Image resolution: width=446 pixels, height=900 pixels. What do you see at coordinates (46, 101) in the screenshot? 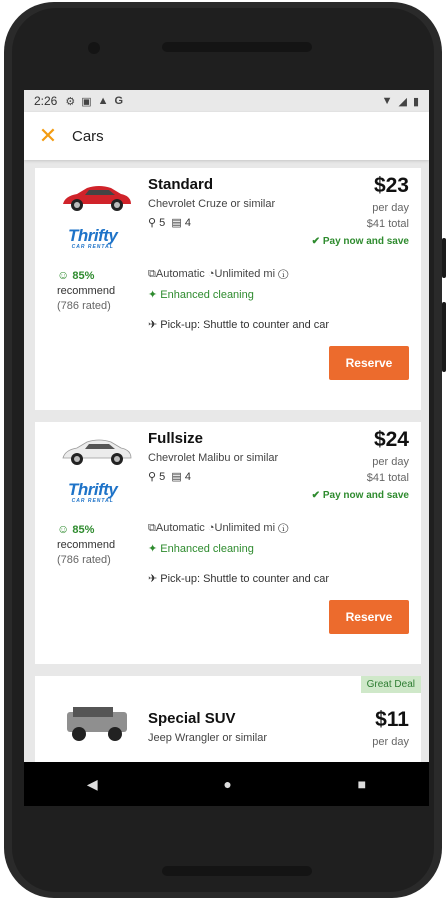
I see `status-time: 2:26` at bounding box center [46, 101].